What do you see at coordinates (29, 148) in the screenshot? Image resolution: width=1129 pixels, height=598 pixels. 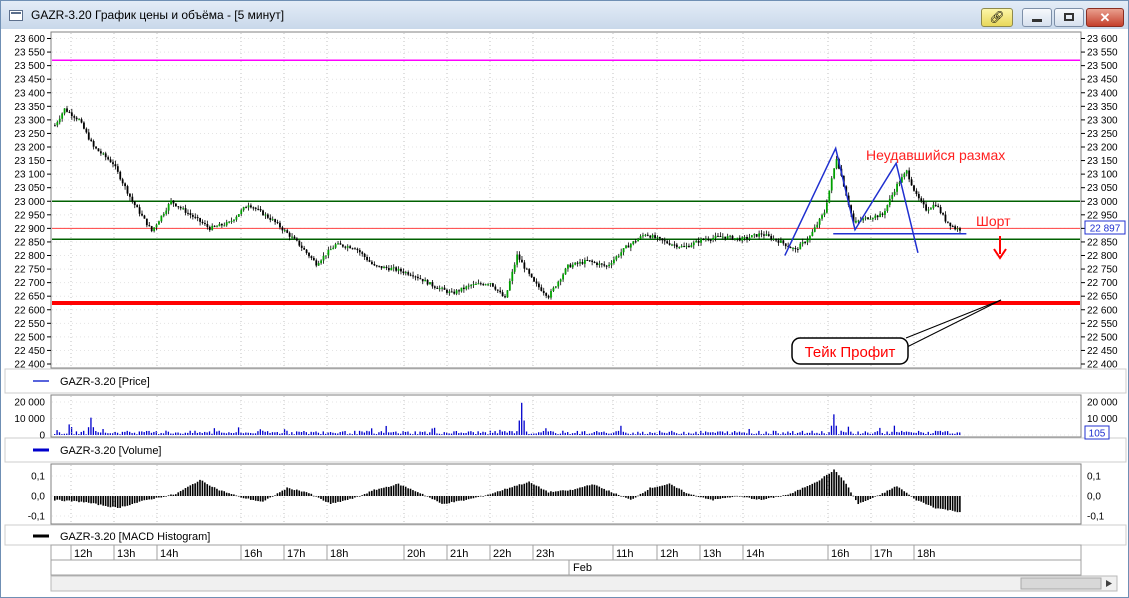 I see `price-tick-label-left: 23 200` at bounding box center [29, 148].